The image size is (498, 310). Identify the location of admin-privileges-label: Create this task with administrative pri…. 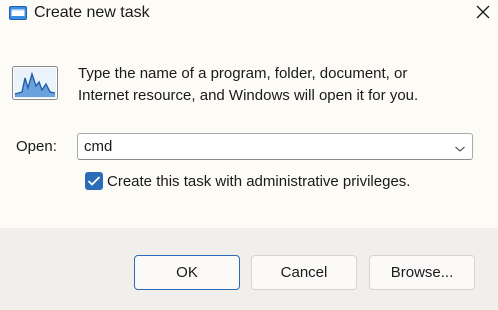
(258, 182).